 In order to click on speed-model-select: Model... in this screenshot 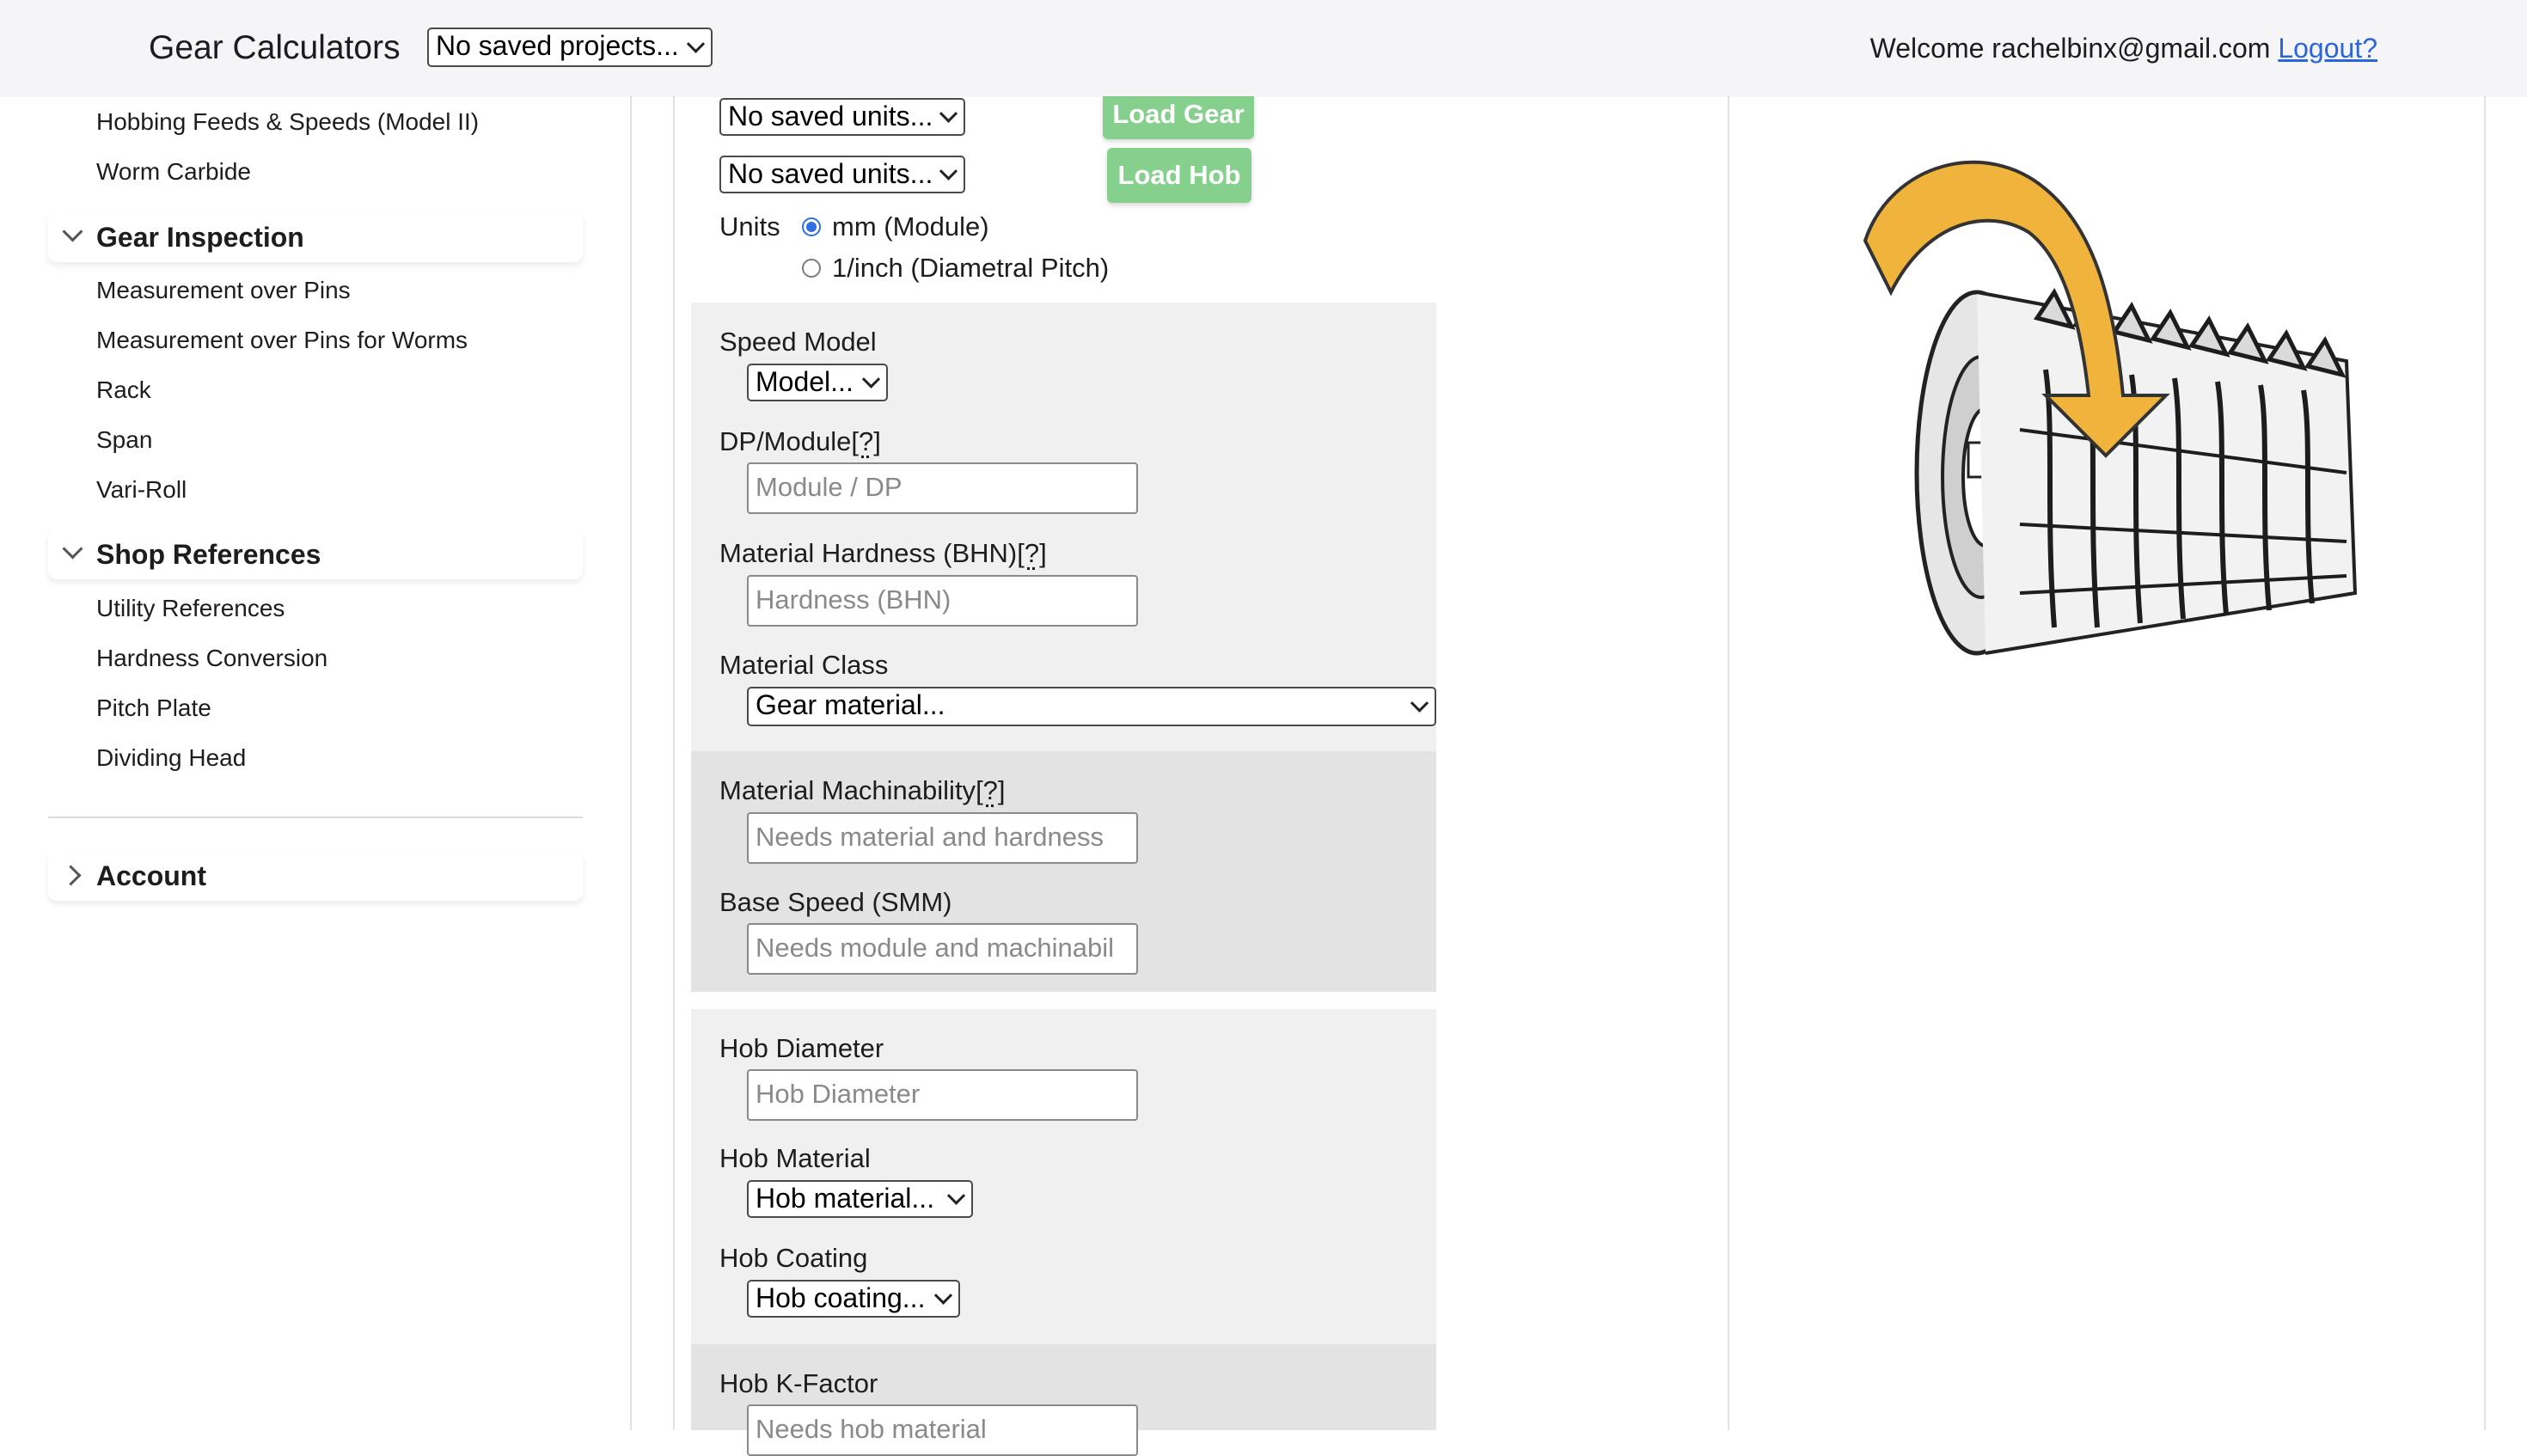, I will do `click(817, 383)`.